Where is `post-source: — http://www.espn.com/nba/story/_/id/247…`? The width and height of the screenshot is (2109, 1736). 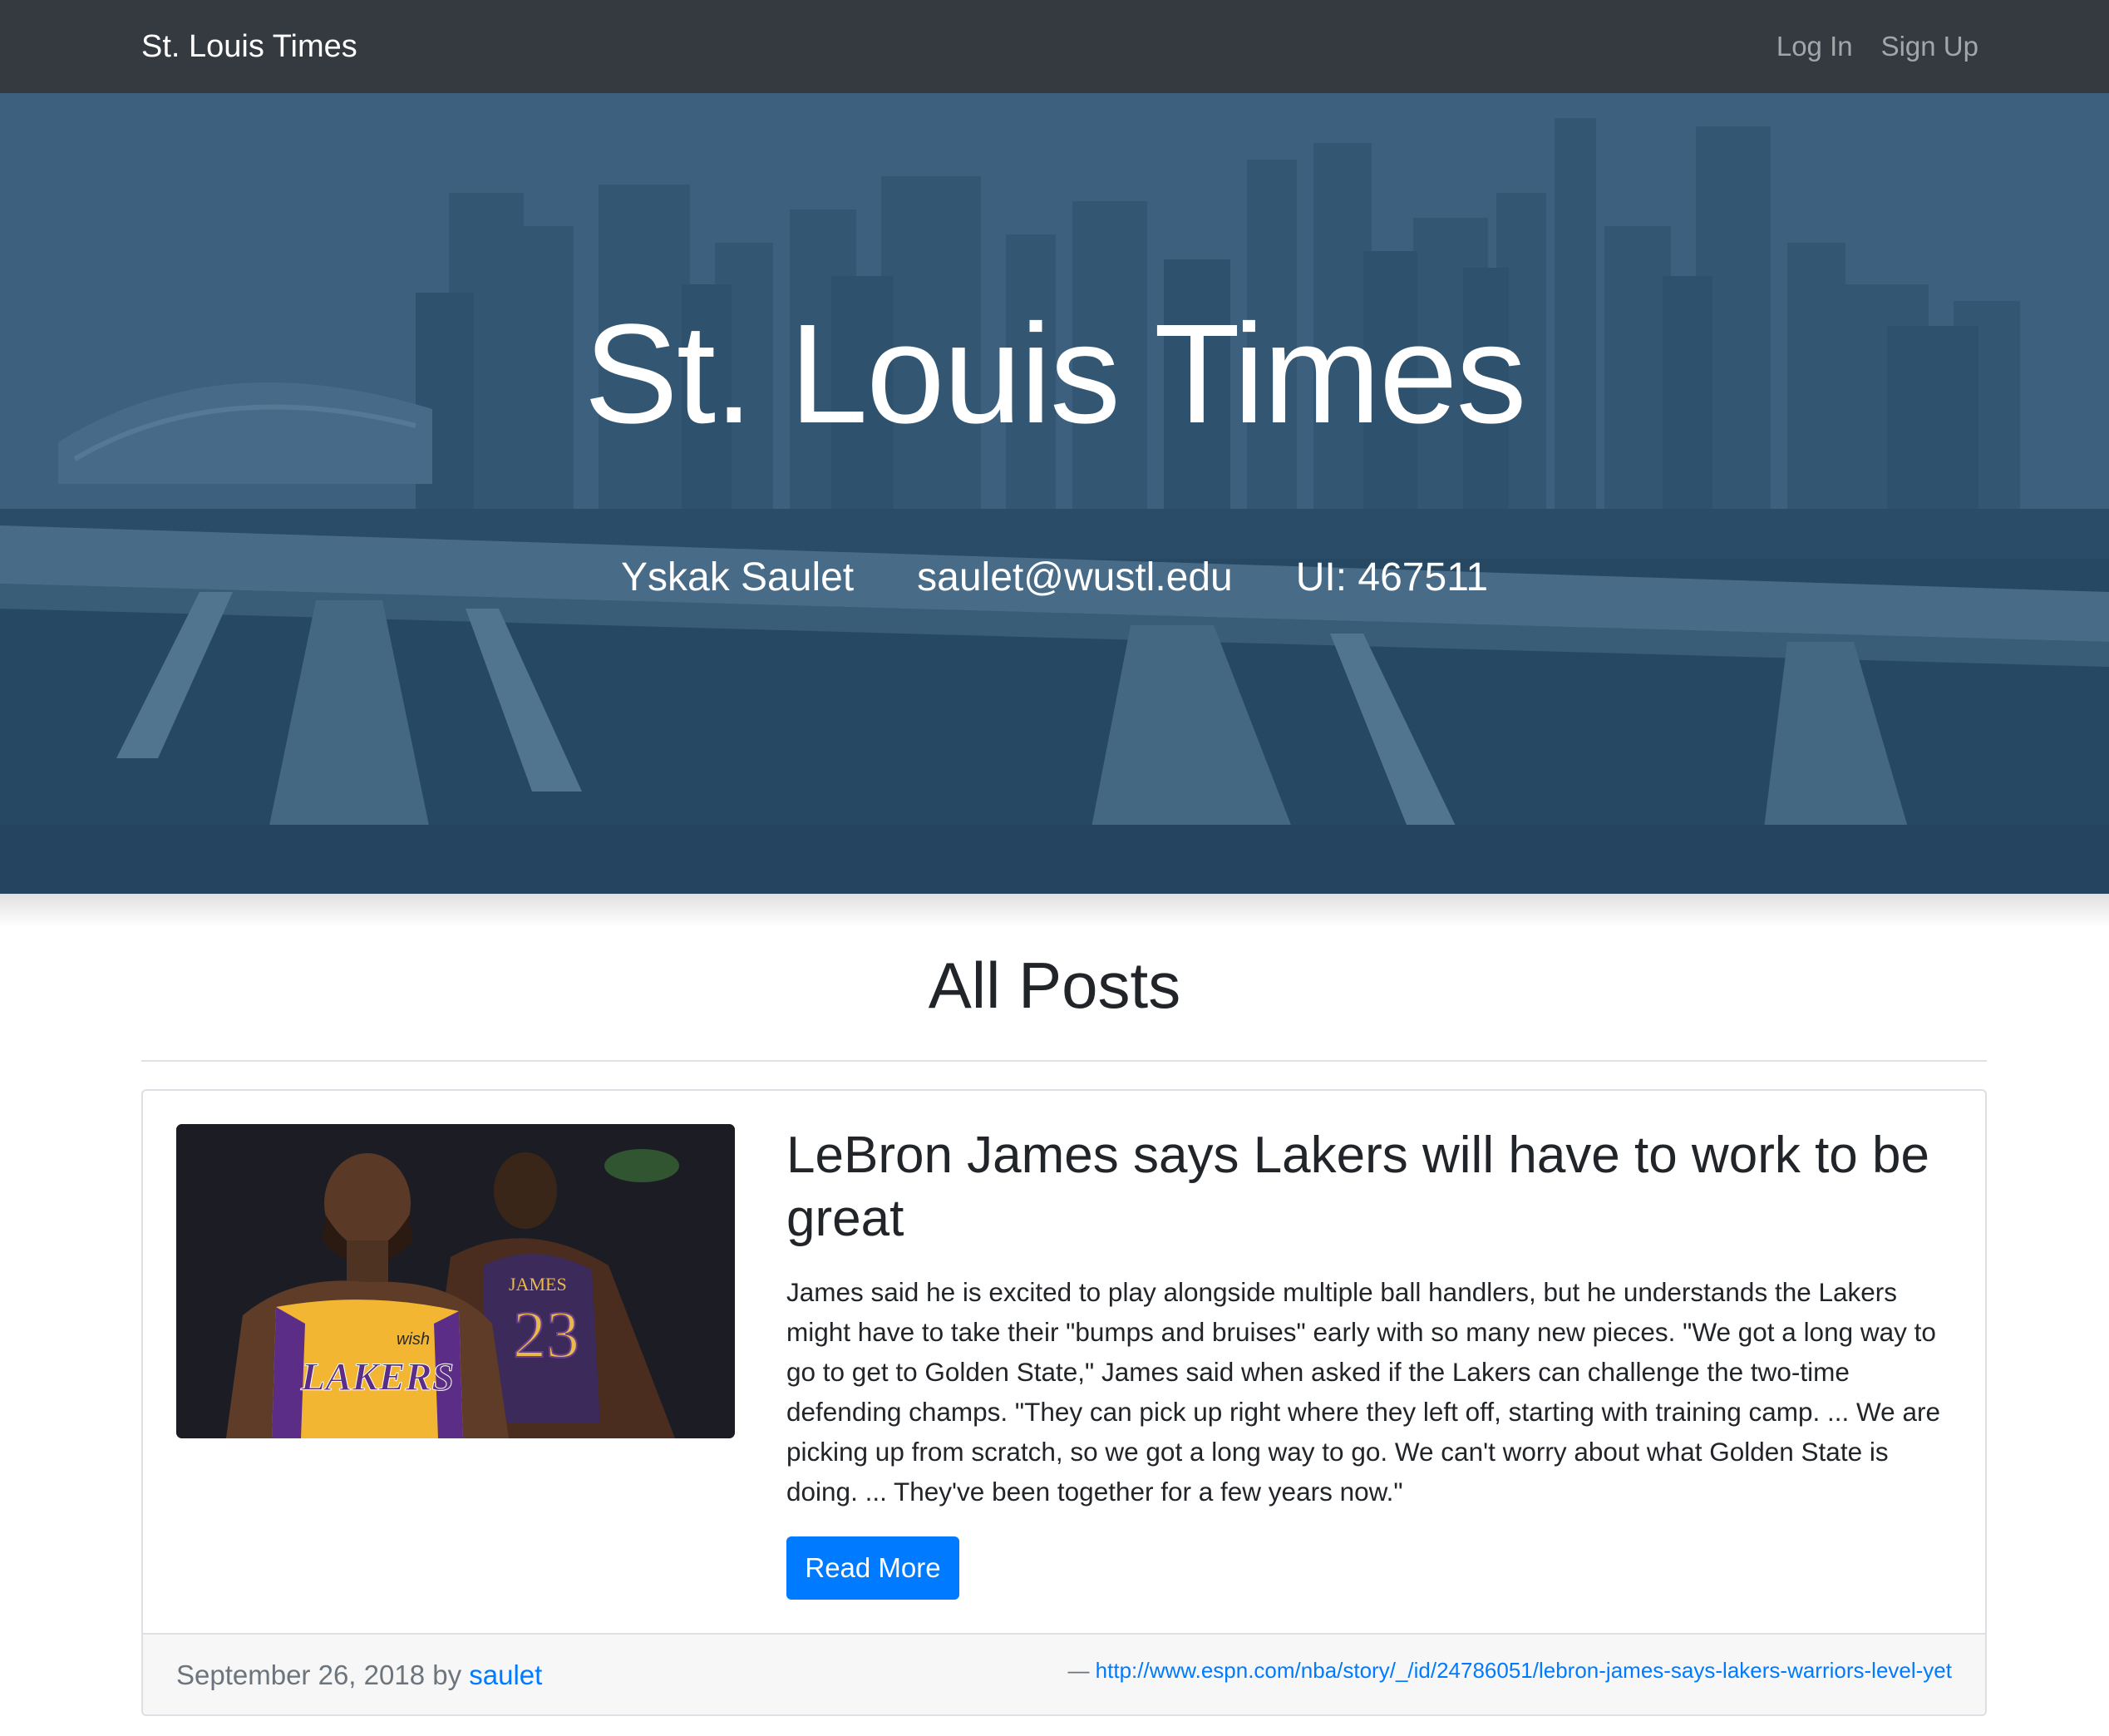 post-source: — http://www.espn.com/nba/story/_/id/247… is located at coordinates (1509, 1671).